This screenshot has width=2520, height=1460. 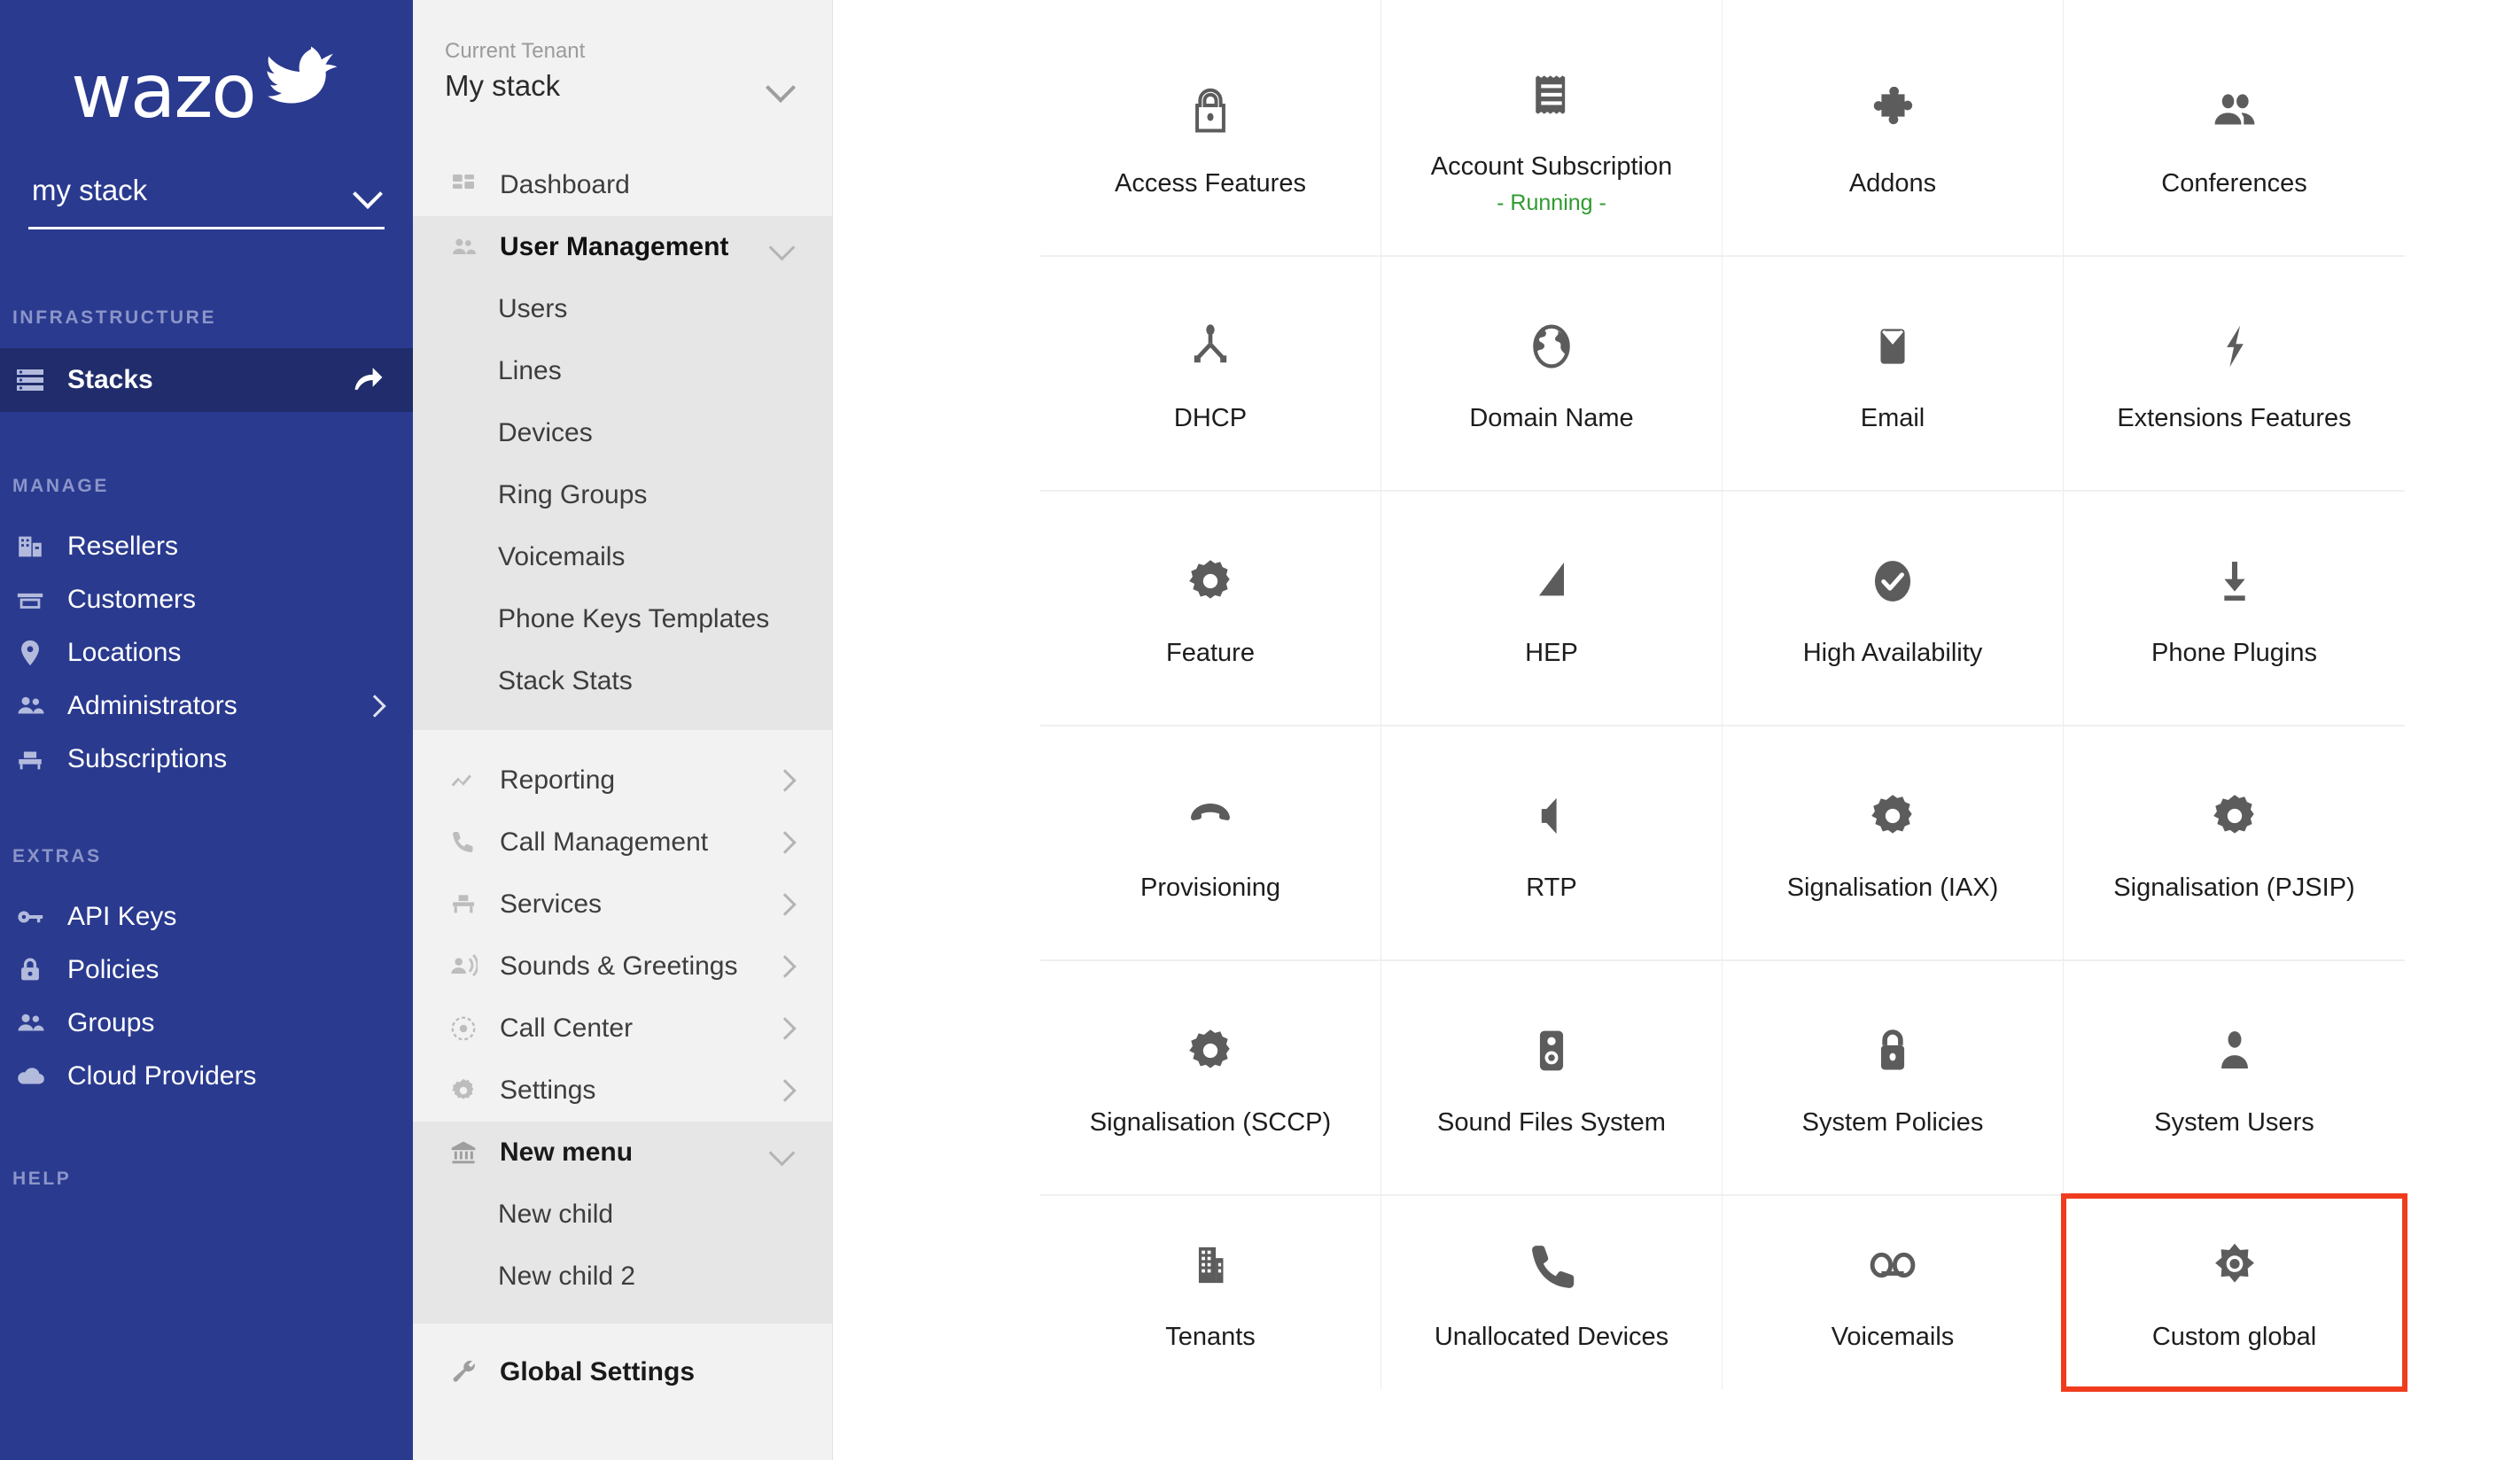 I want to click on grid-cell-label: High Availability, so click(x=1892, y=653).